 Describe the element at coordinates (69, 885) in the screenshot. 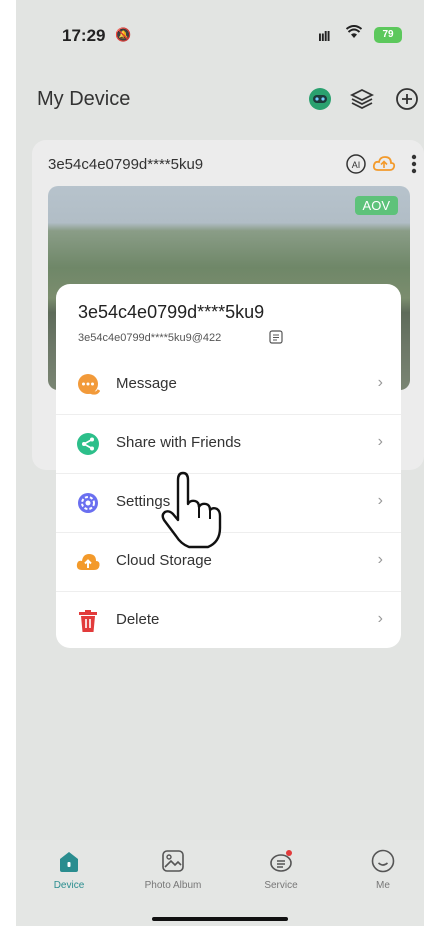

I see `tab-label: Device` at that location.